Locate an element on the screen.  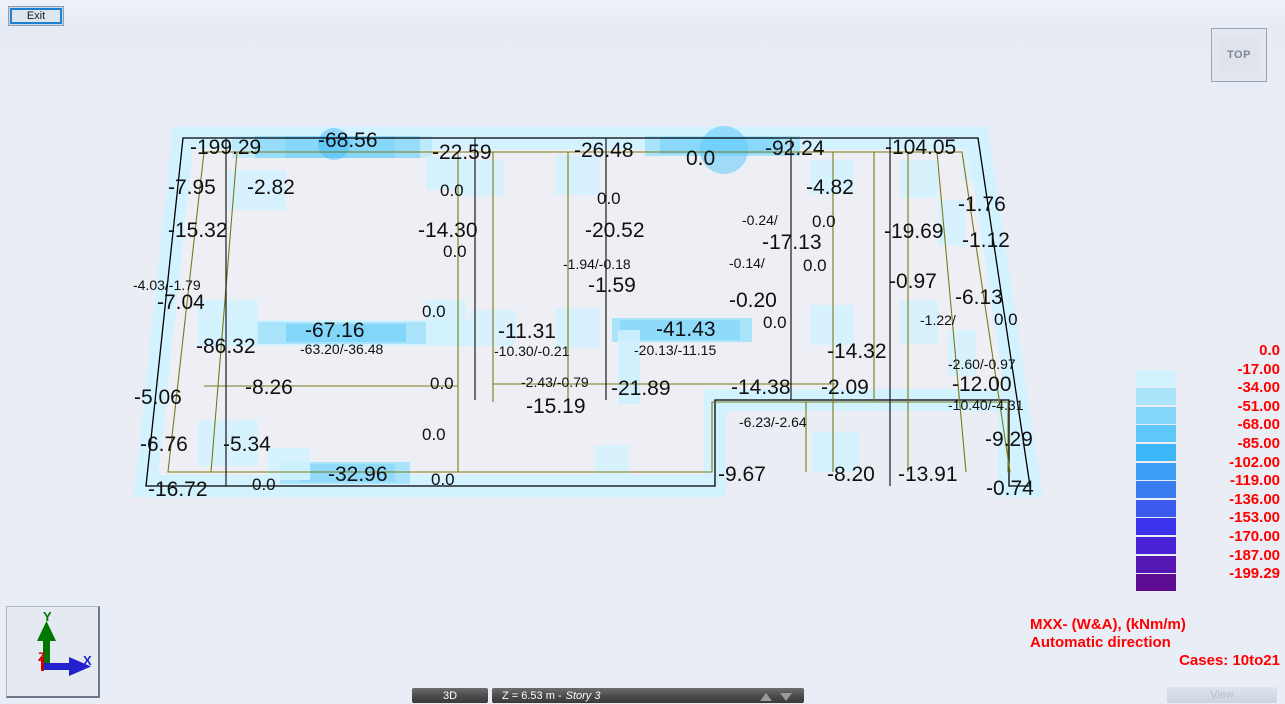
plan-value-label: -20.52 is located at coordinates (615, 230).